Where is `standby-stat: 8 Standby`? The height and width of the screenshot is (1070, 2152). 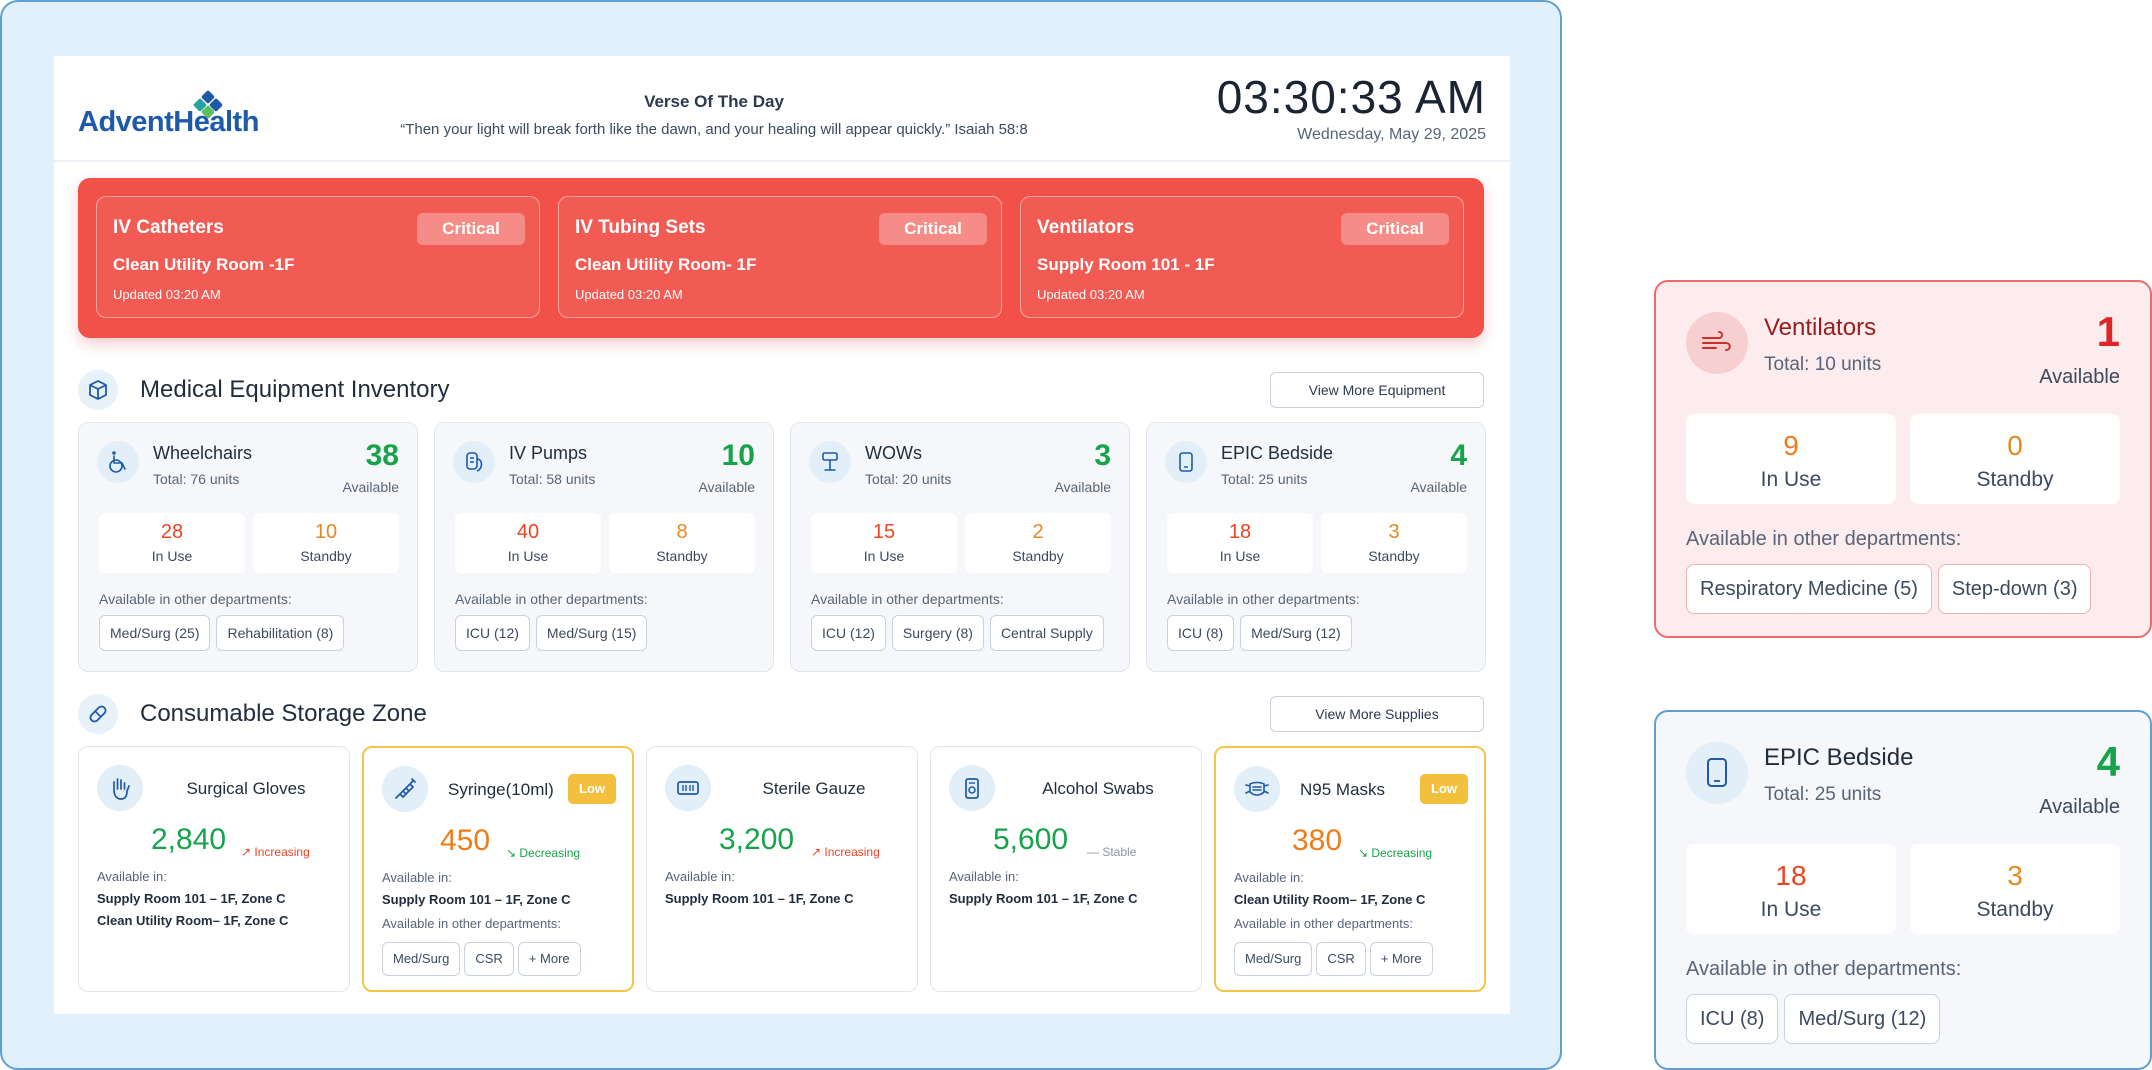
standby-stat: 8 Standby is located at coordinates (682, 543).